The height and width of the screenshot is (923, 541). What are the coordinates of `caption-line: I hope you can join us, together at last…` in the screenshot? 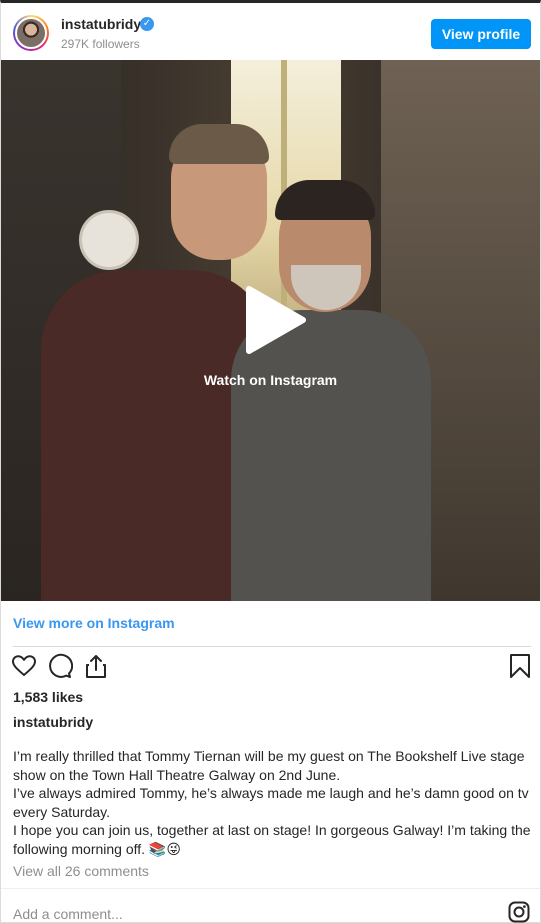 It's located at (272, 839).